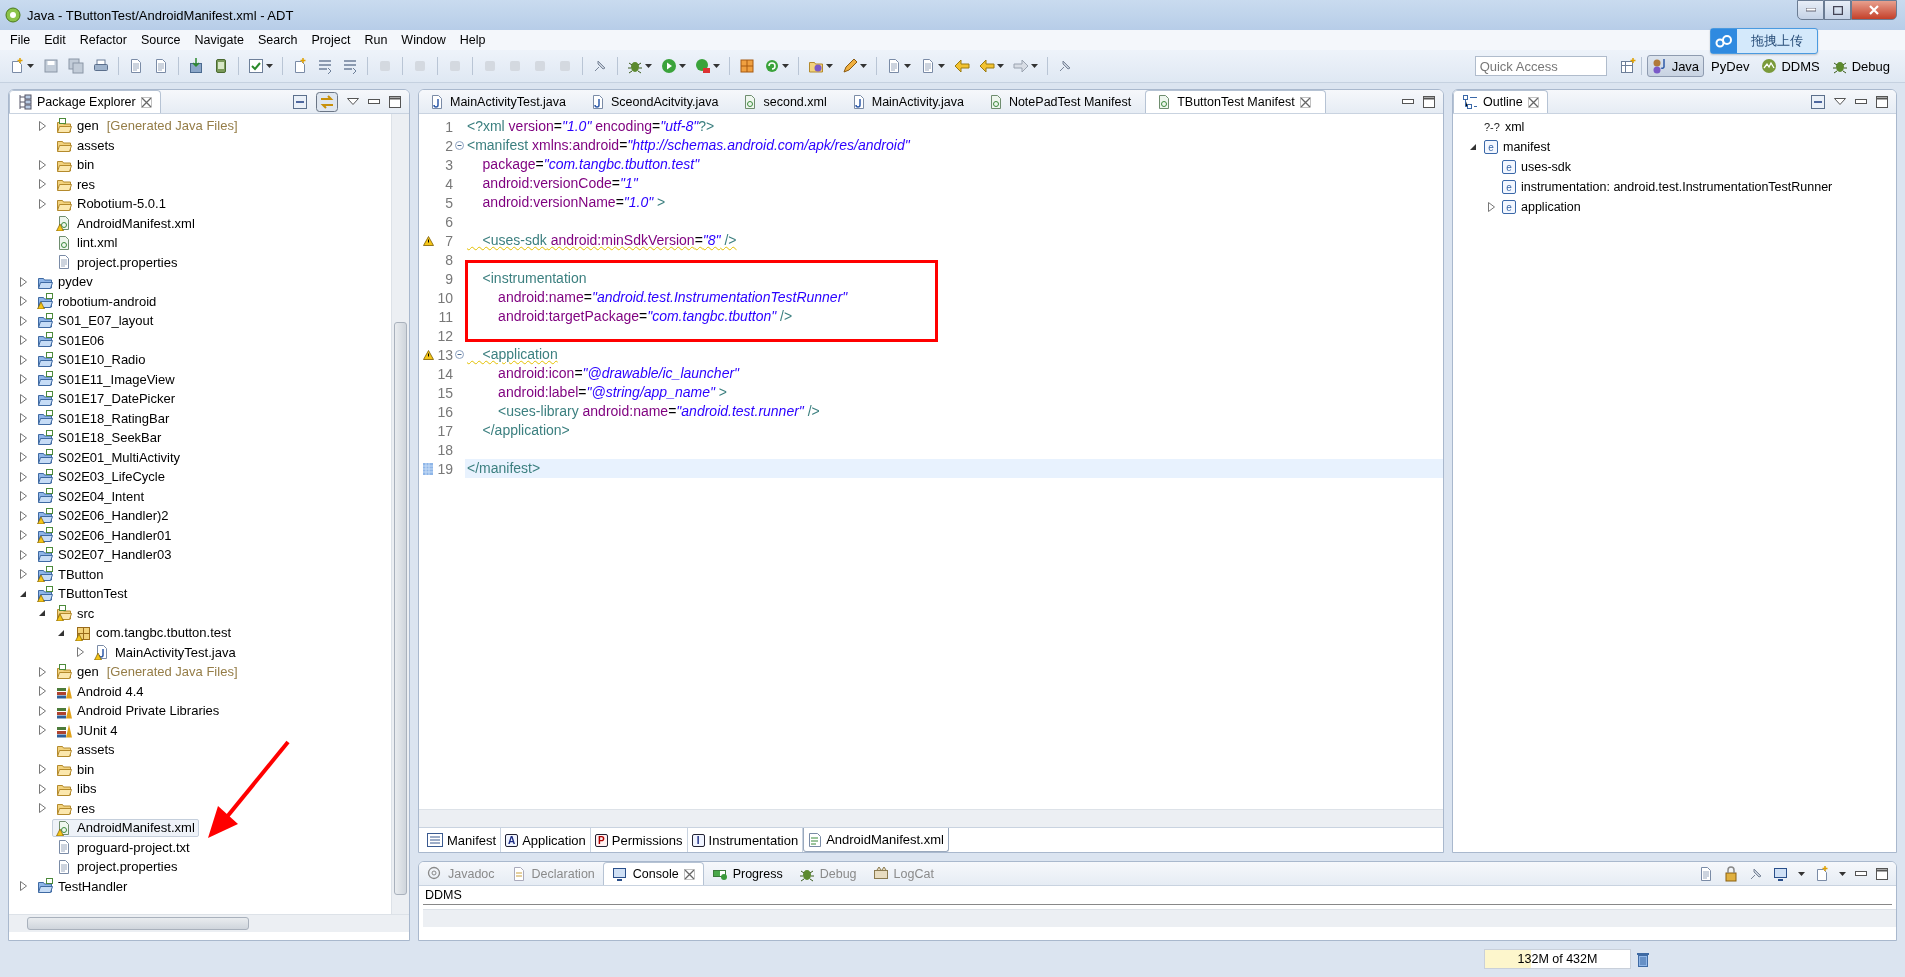 This screenshot has height=977, width=1905. What do you see at coordinates (472, 40) in the screenshot?
I see `menu-item: Help` at bounding box center [472, 40].